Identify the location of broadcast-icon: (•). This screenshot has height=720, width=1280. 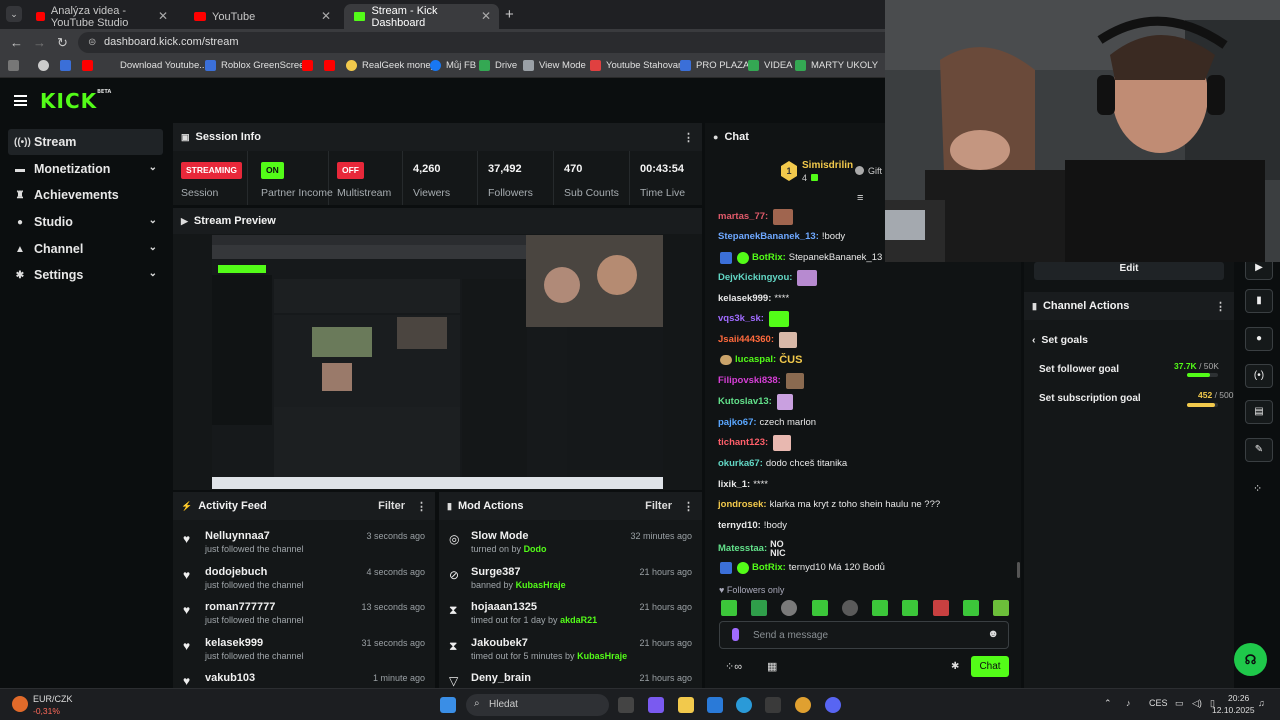
(1259, 376).